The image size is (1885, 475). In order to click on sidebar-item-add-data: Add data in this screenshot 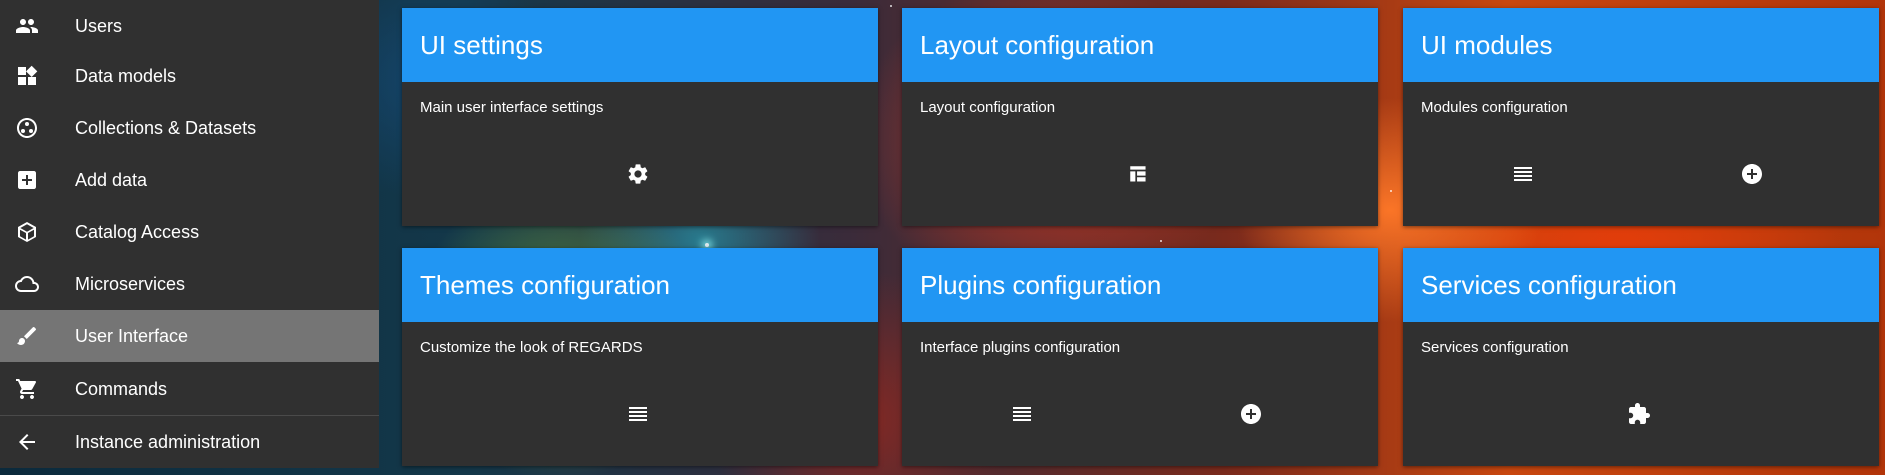, I will do `click(189, 180)`.